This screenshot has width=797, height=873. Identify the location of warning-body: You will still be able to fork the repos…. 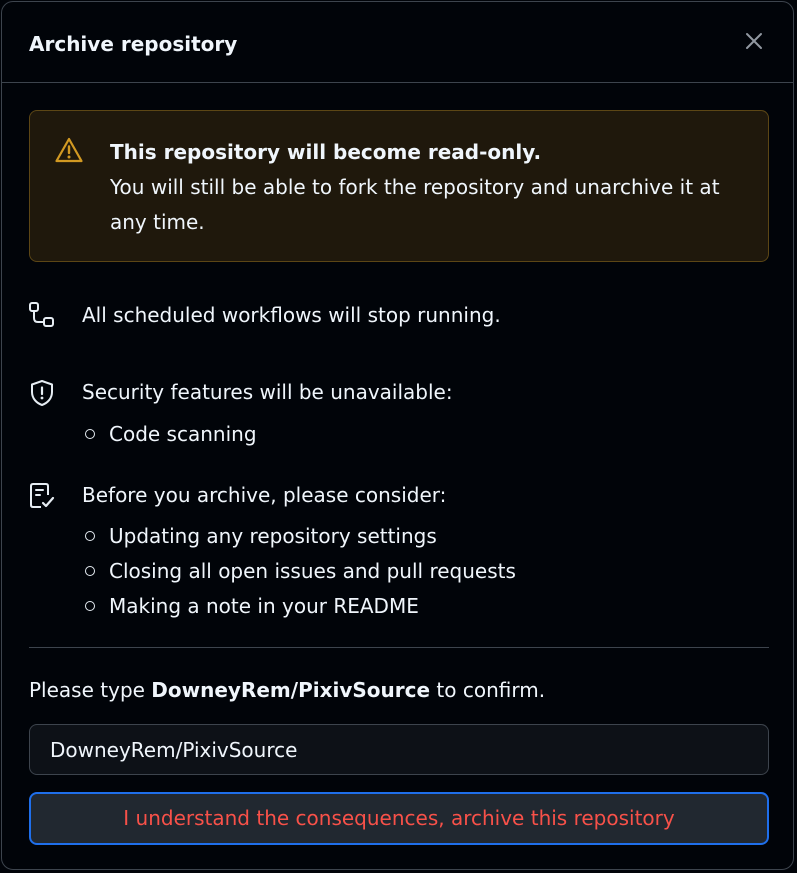
(415, 204).